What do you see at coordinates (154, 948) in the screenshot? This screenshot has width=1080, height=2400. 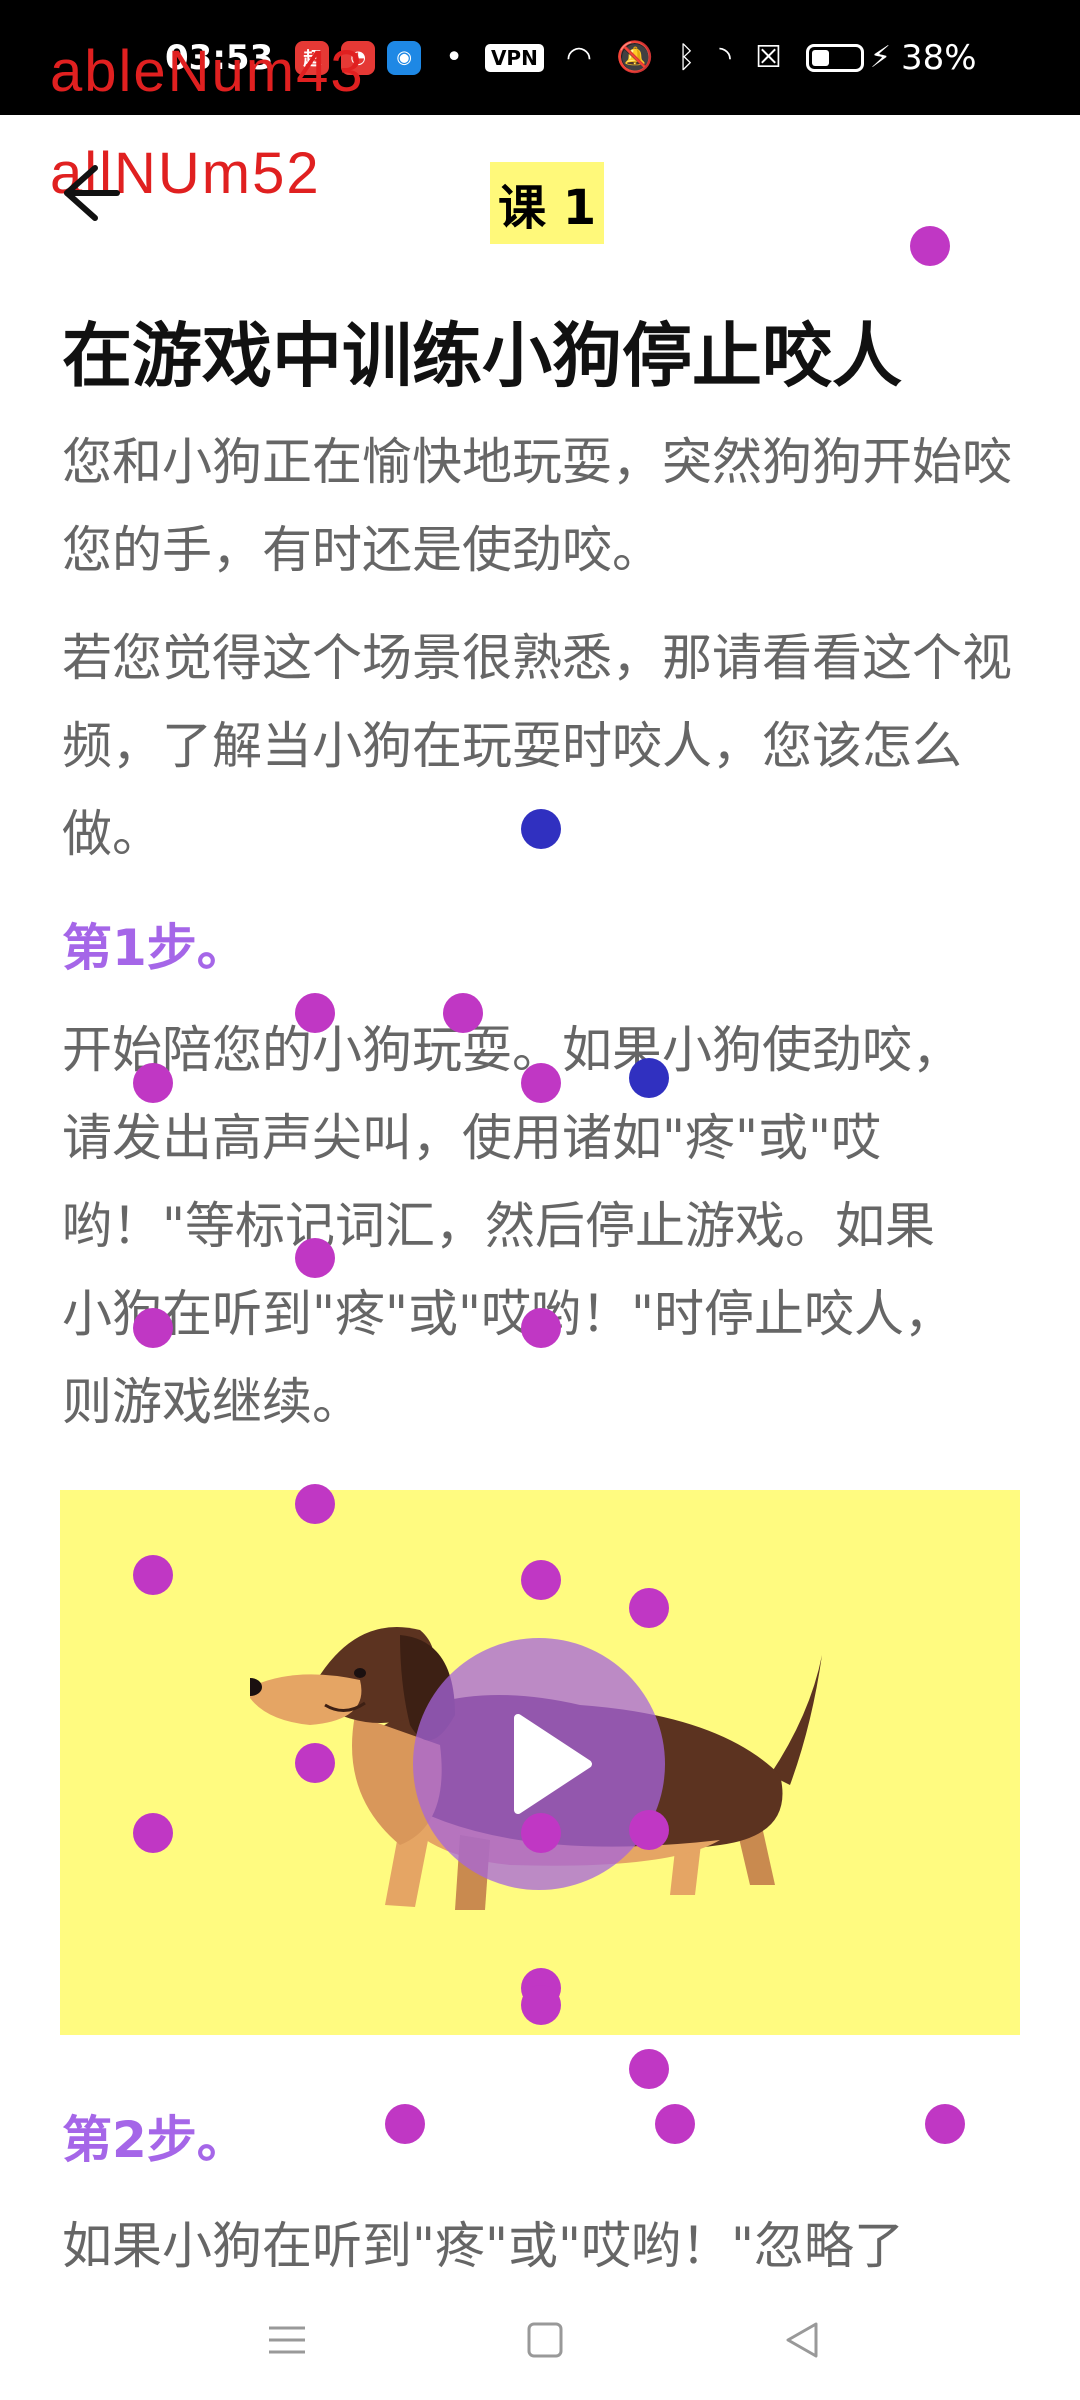 I see `step-1-title: 第1步。` at bounding box center [154, 948].